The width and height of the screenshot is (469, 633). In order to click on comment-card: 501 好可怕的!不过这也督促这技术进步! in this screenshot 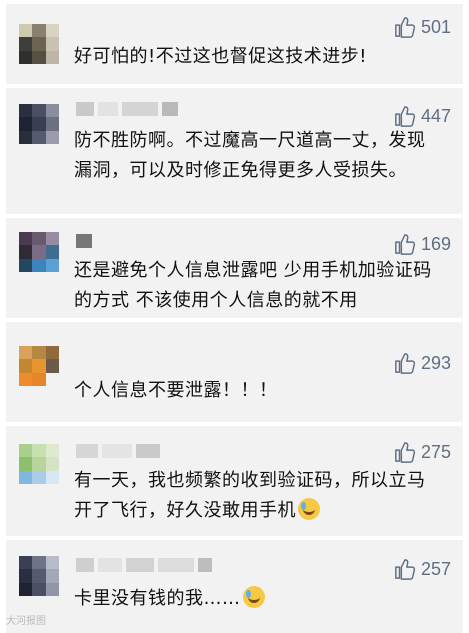, I will do `click(234, 44)`.